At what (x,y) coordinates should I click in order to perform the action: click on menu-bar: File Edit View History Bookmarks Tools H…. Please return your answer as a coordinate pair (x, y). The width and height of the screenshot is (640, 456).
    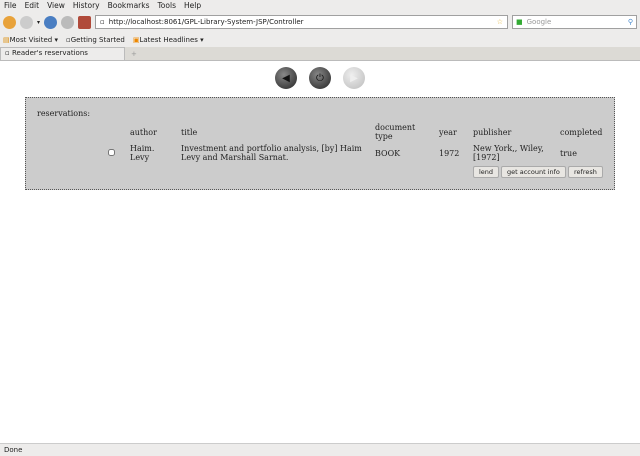
    Looking at the image, I should click on (320, 6).